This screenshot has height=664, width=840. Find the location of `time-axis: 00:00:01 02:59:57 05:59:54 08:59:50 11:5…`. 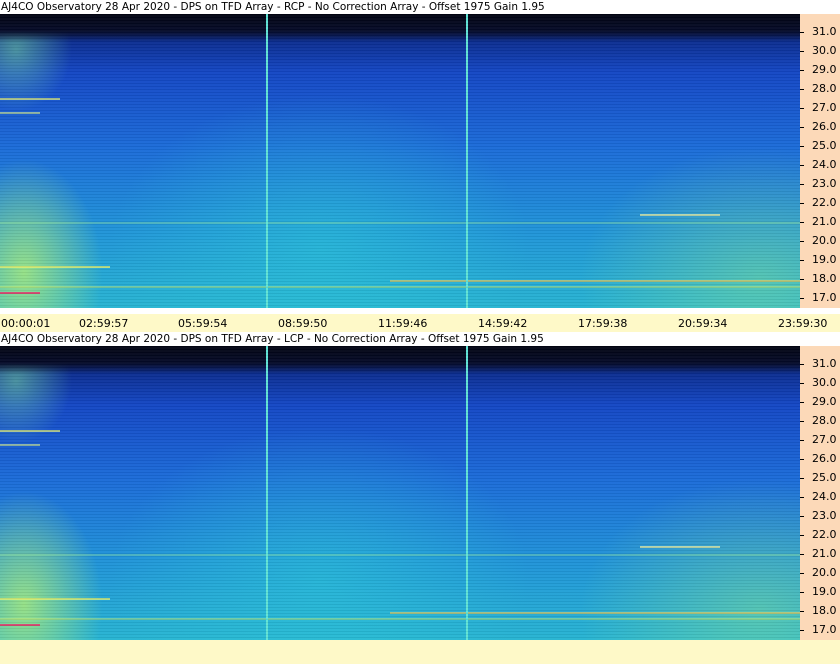

time-axis: 00:00:01 02:59:57 05:59:54 08:59:50 11:5… is located at coordinates (420, 323).